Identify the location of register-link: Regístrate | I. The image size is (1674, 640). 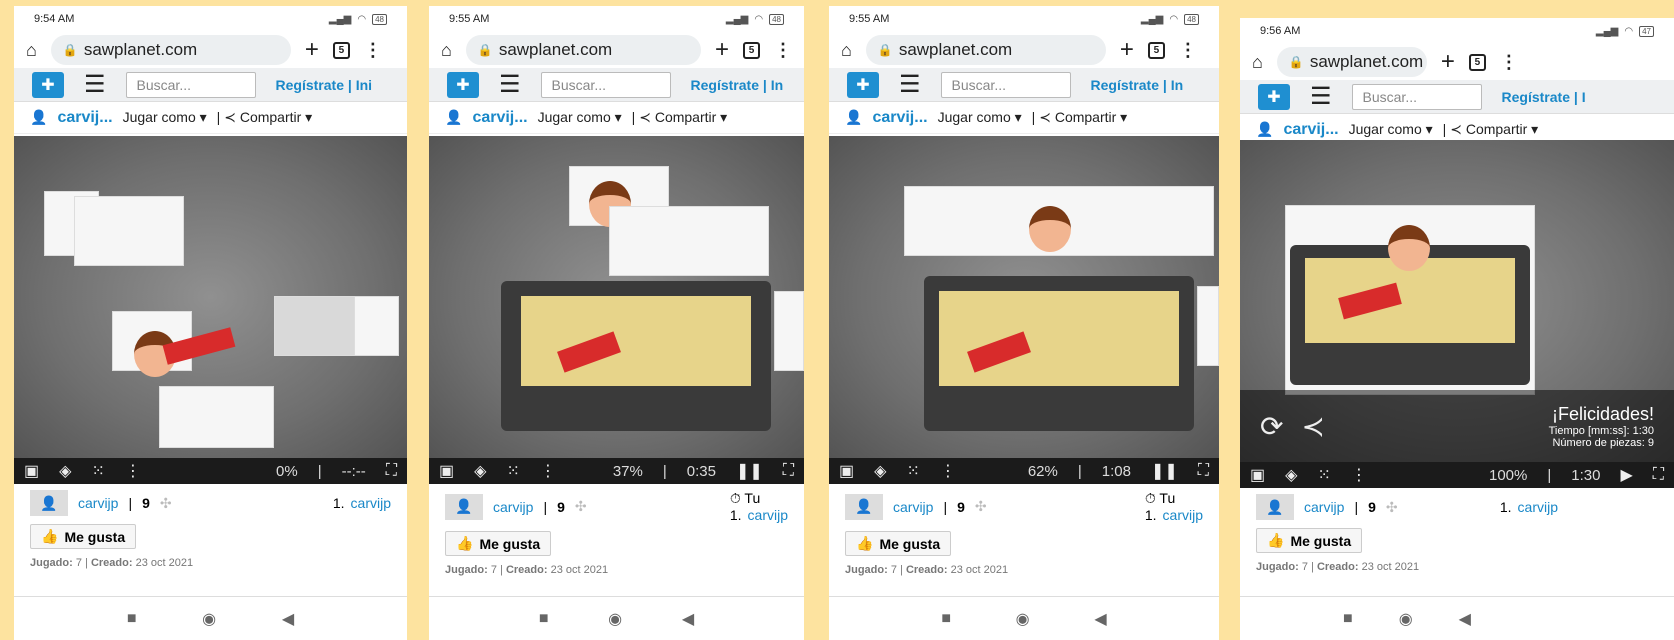
(1544, 97).